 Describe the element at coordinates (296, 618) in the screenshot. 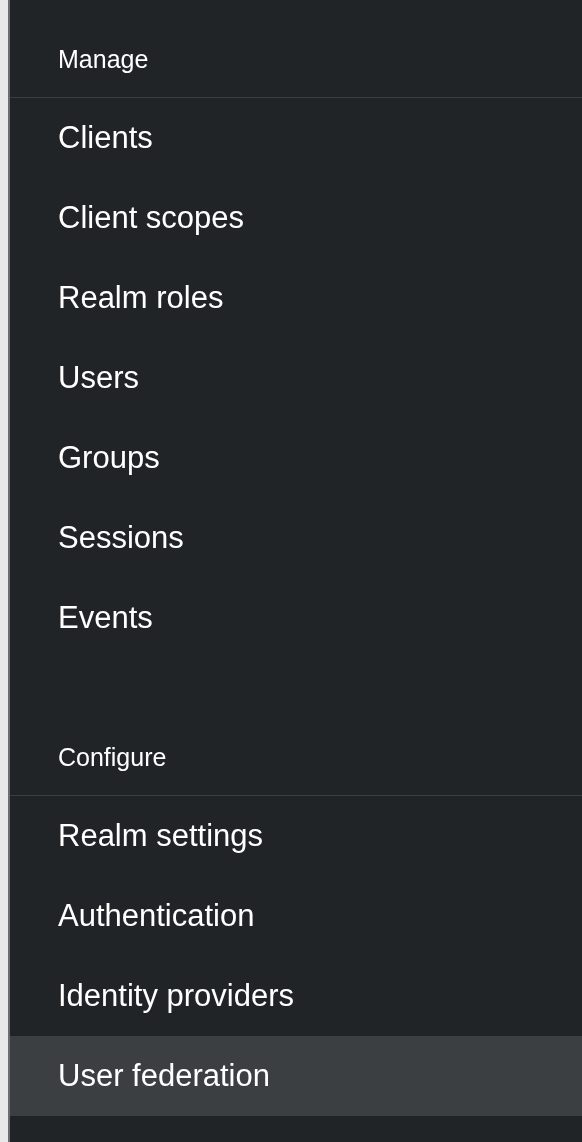

I see `nav-item: Events` at that location.